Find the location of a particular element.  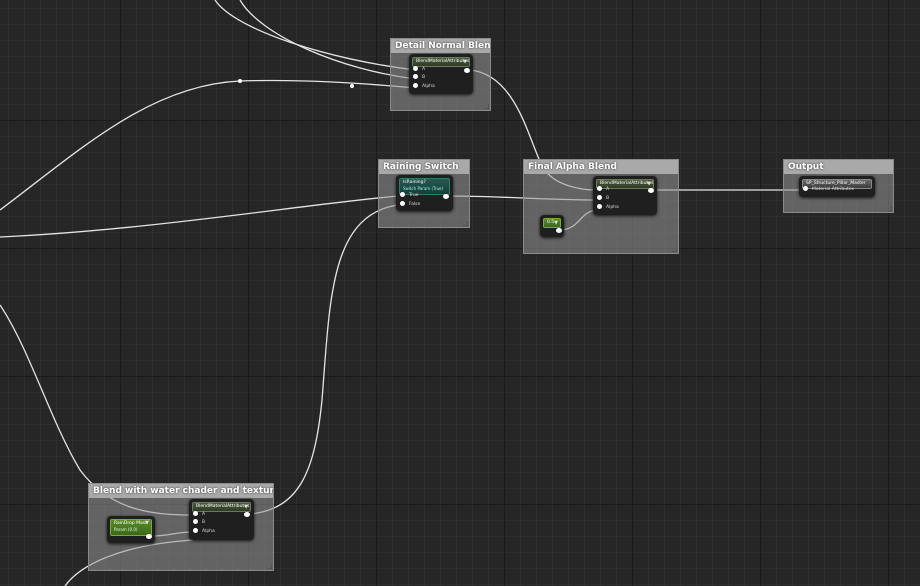

comment-title: Output is located at coordinates (838, 167).